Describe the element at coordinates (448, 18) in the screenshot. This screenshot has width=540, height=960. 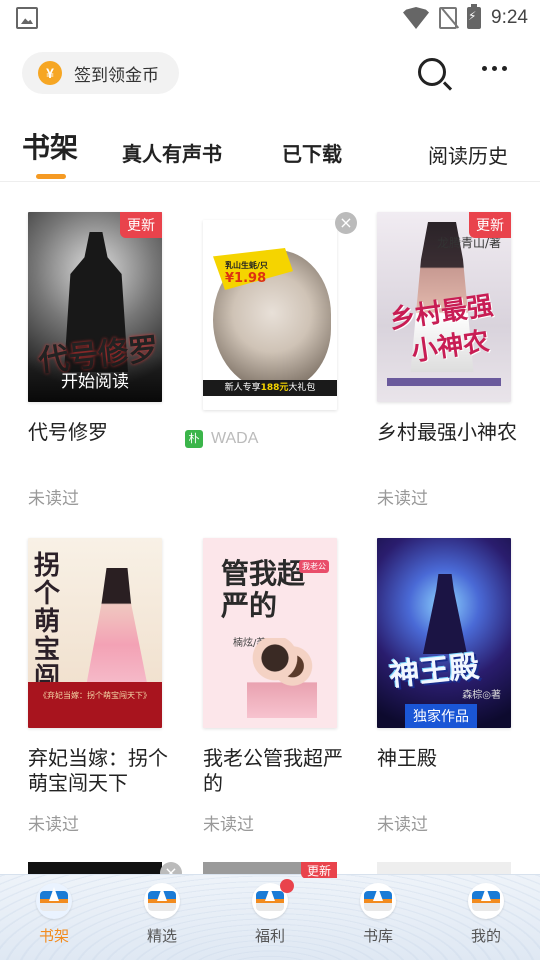
I see `no-sim-icon` at that location.